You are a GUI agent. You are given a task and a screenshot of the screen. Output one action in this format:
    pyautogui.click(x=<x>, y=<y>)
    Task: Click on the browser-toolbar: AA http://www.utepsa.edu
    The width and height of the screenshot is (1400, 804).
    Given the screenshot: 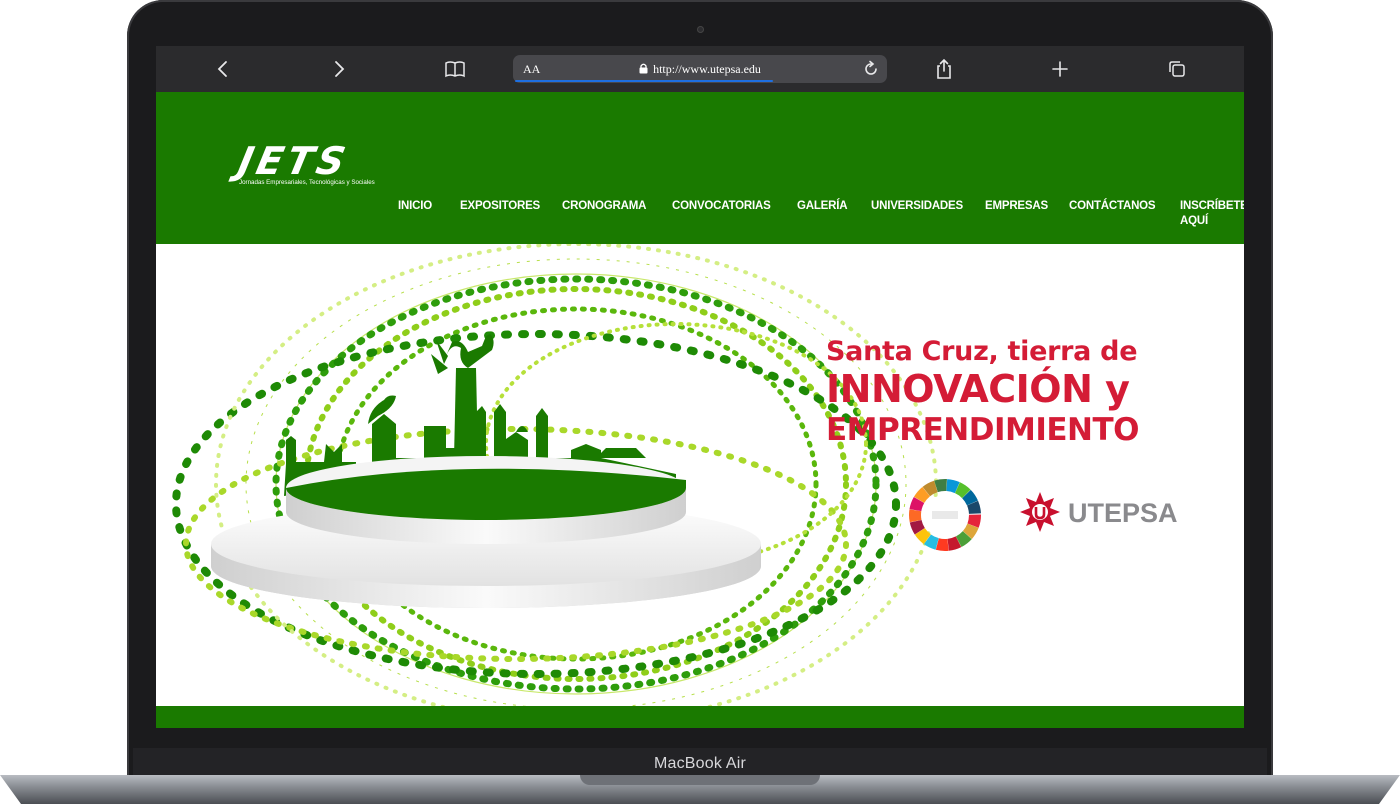 What is the action you would take?
    pyautogui.click(x=700, y=69)
    